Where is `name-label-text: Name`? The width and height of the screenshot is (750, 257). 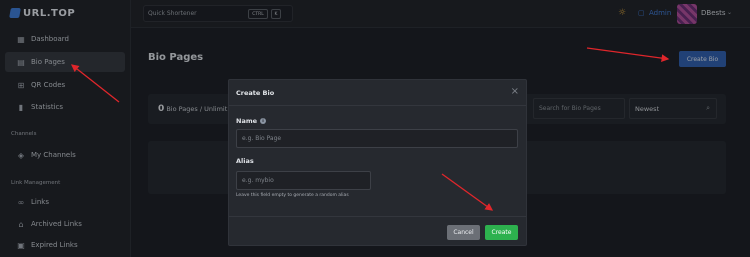
name-label-text: Name is located at coordinates (247, 121).